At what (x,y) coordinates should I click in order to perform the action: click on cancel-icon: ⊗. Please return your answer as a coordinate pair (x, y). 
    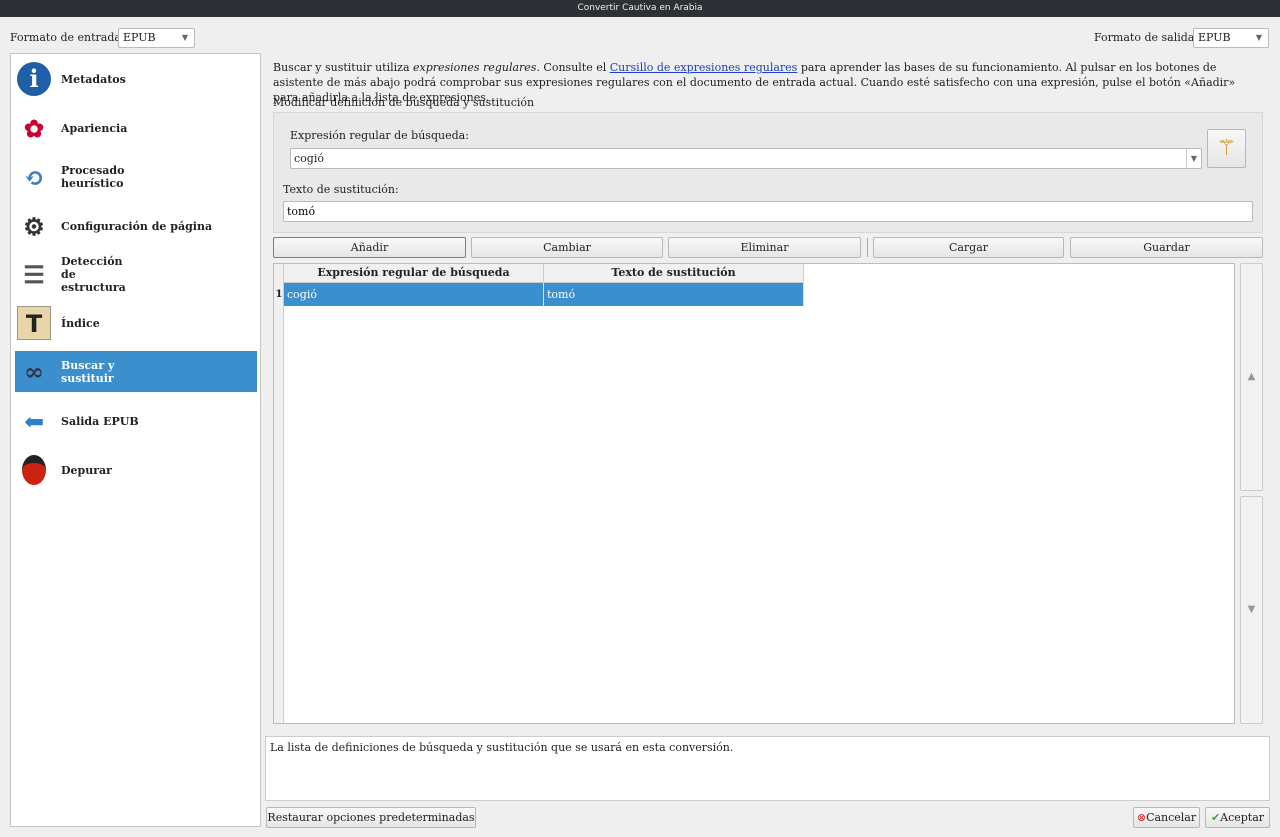
    Looking at the image, I should click on (1141, 817).